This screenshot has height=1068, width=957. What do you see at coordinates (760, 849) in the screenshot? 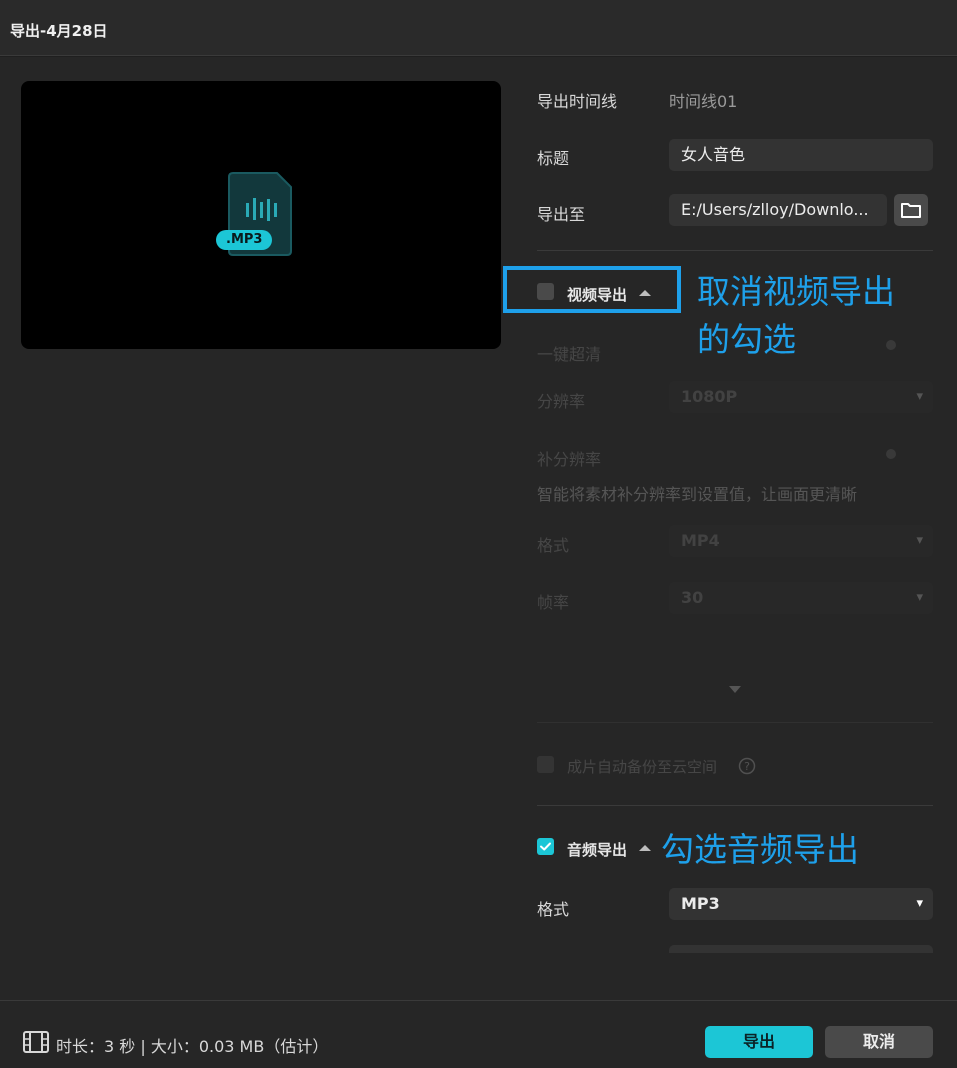
I see `annotation-check-audio: 勾选音频导出` at bounding box center [760, 849].